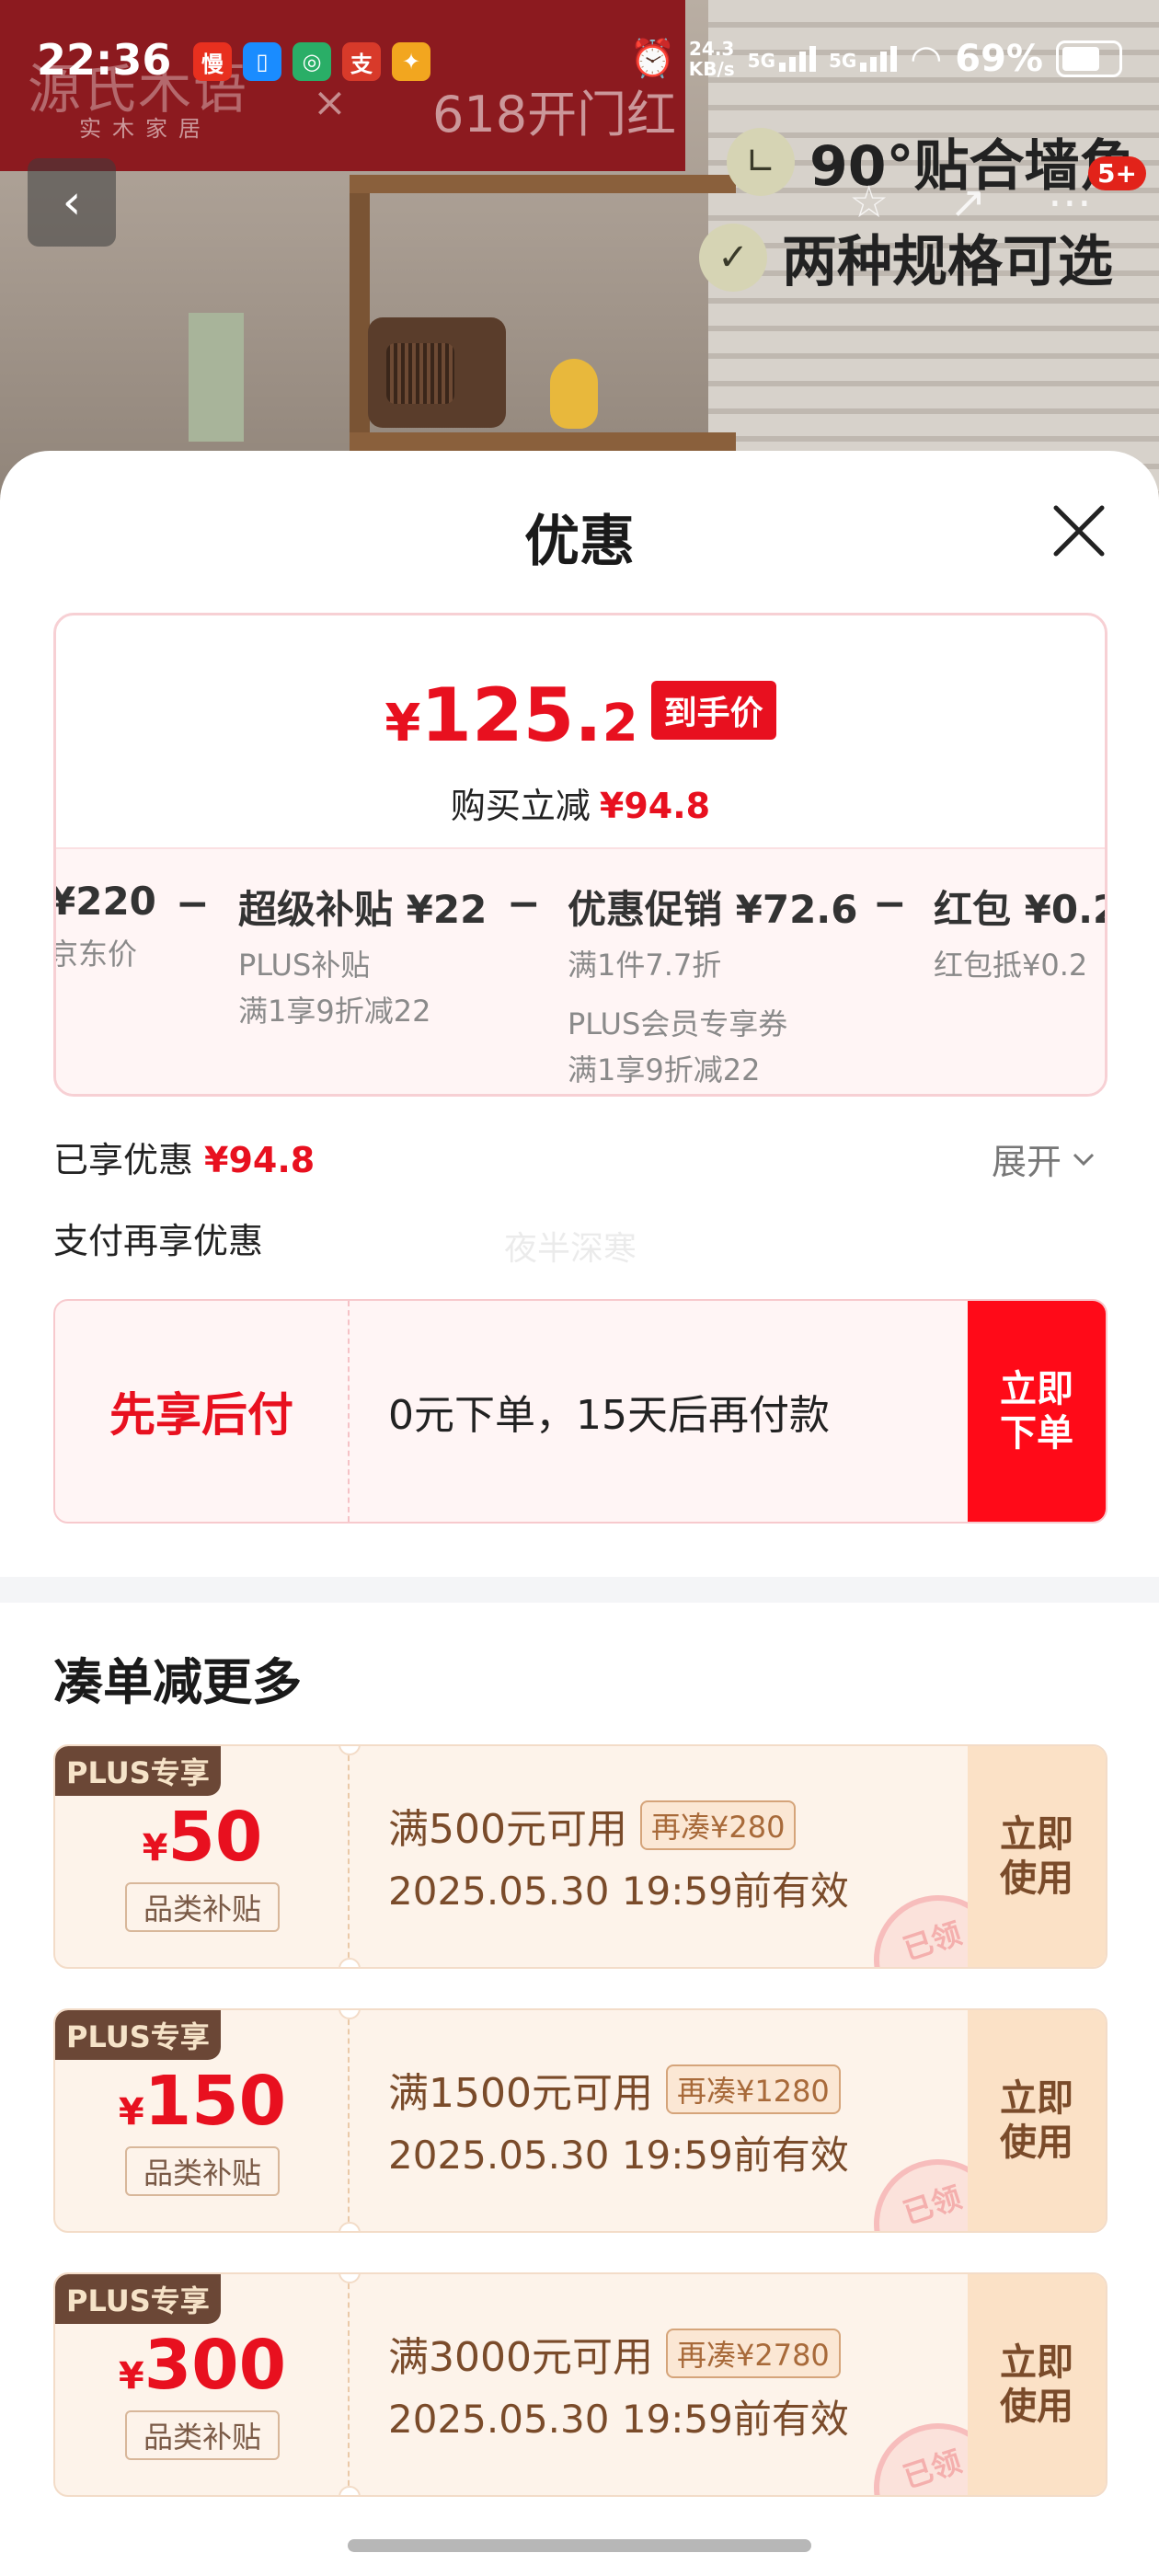 This screenshot has height=2576, width=1159. What do you see at coordinates (1070, 202) in the screenshot?
I see `more-icon: ⋯` at bounding box center [1070, 202].